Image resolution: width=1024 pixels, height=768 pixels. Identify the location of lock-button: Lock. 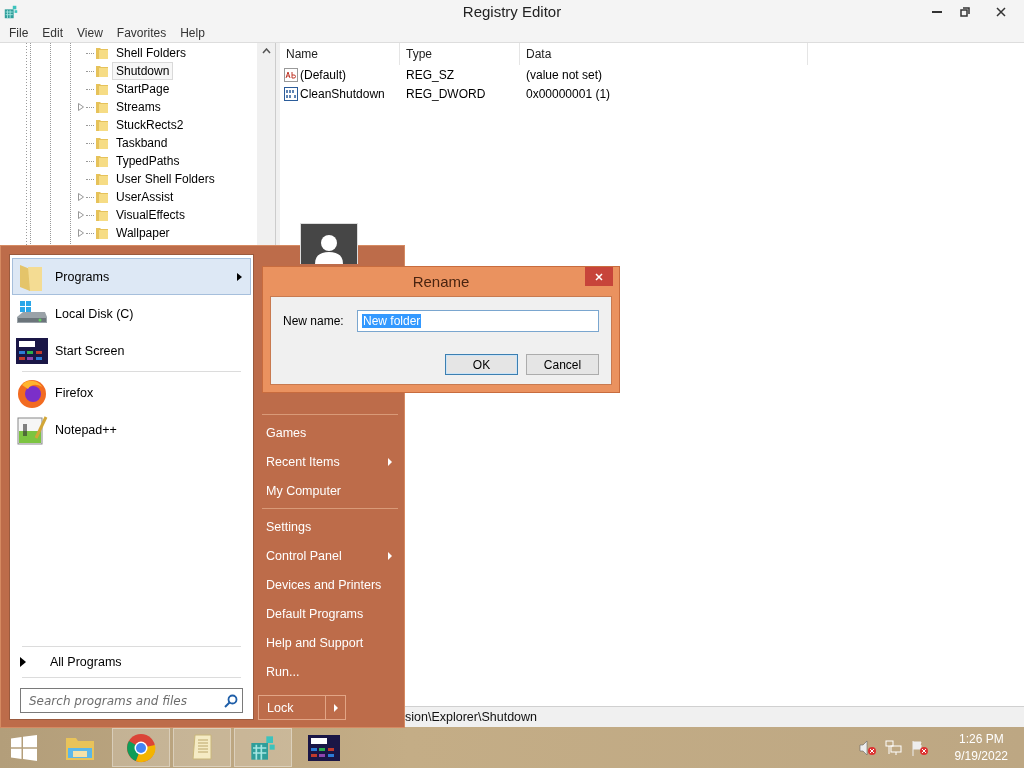
(291, 707).